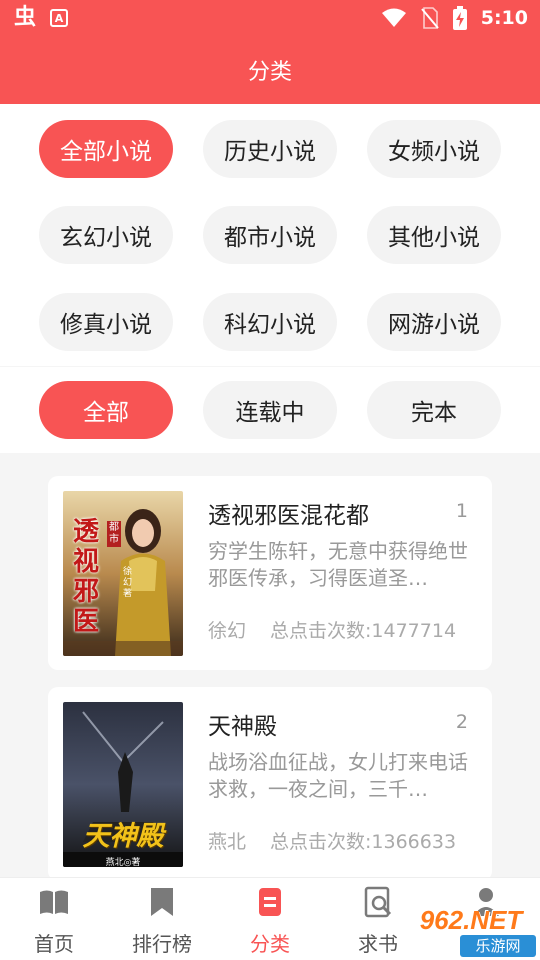 This screenshot has width=540, height=960. What do you see at coordinates (106, 322) in the screenshot?
I see `chip-category-xianxia: 修真小说` at bounding box center [106, 322].